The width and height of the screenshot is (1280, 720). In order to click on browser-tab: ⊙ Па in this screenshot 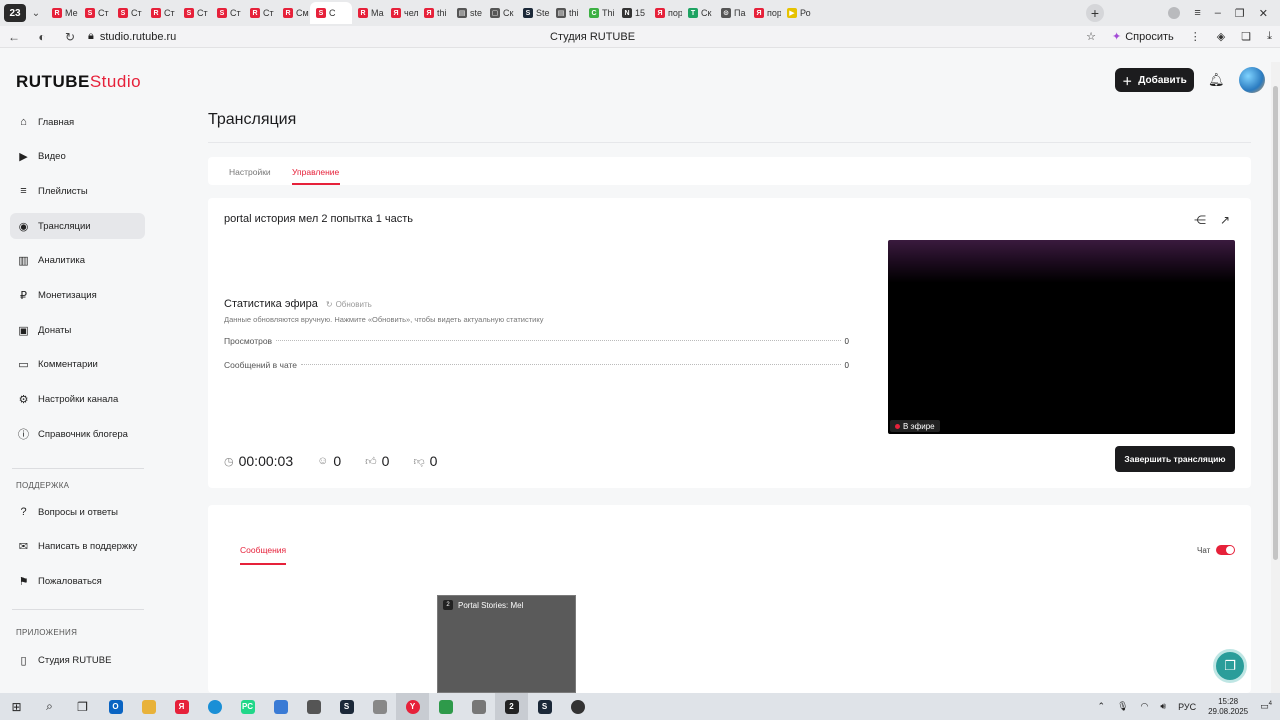, I will do `click(731, 13)`.